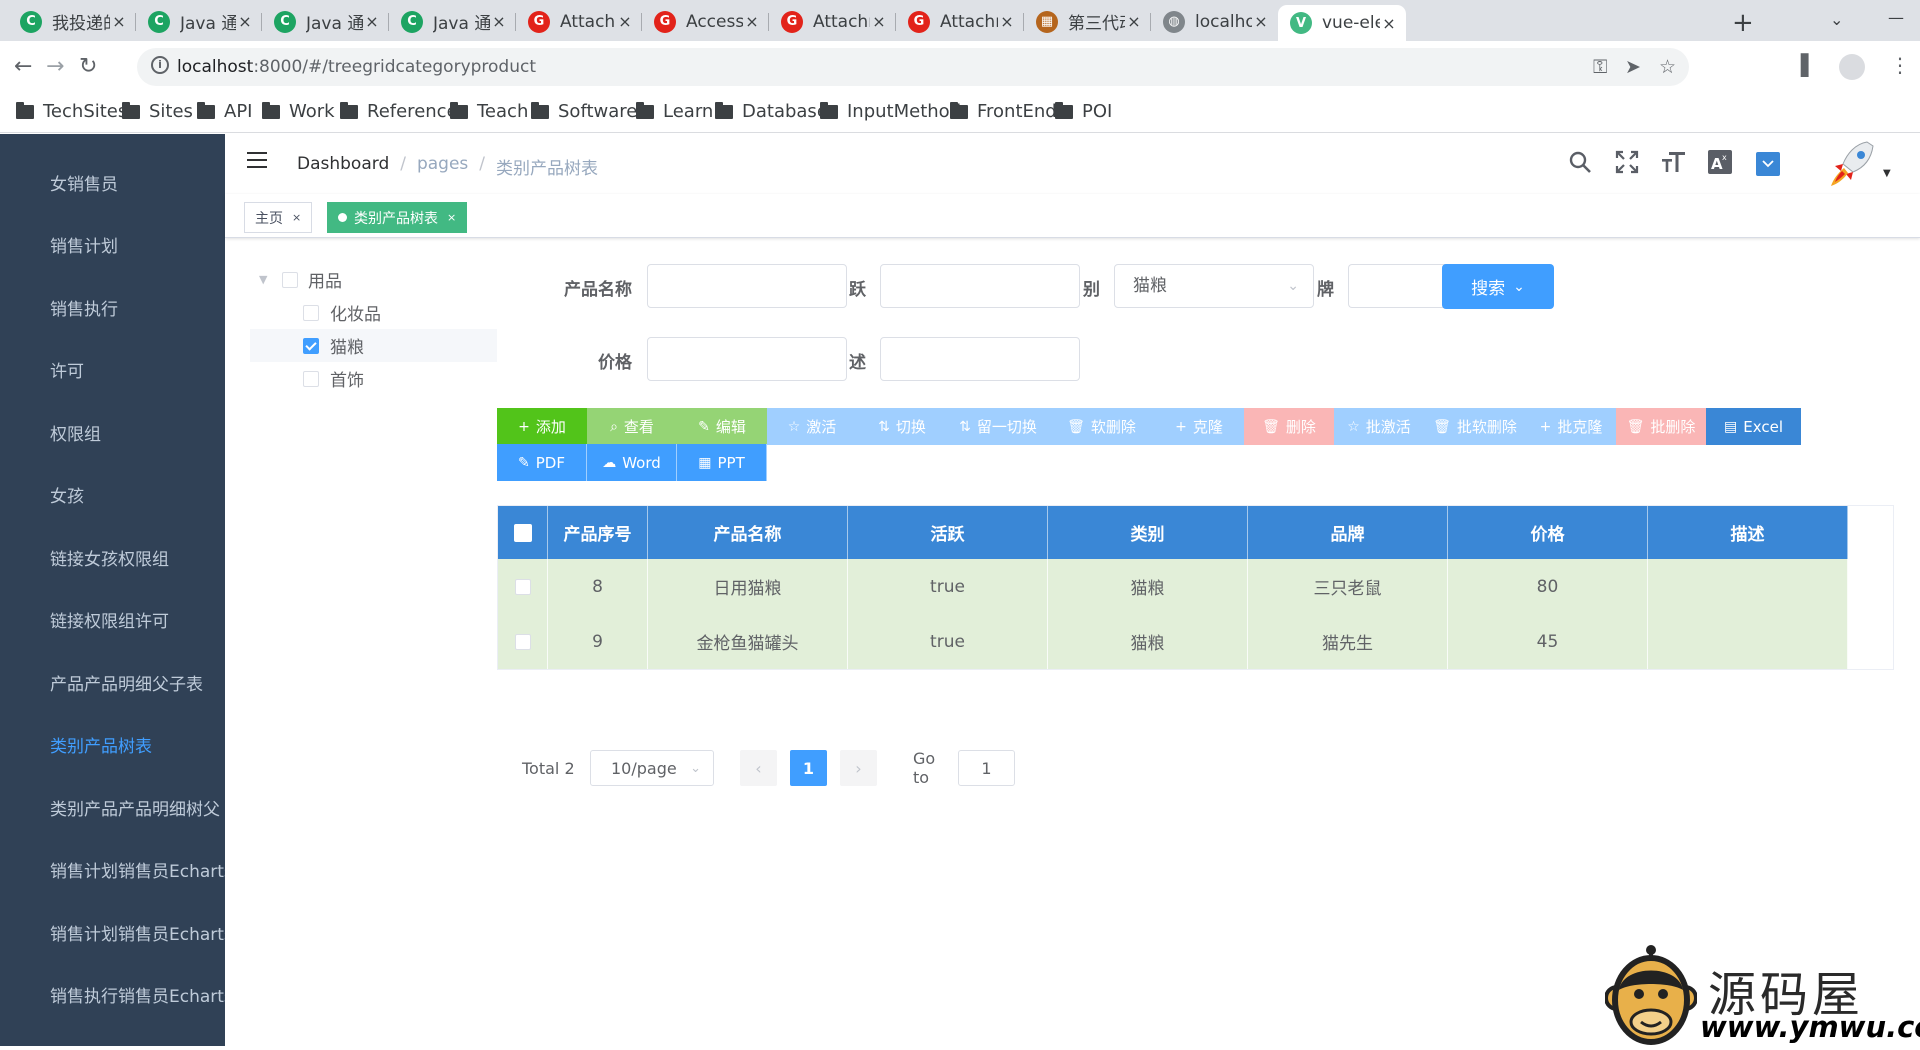  I want to click on hamburger-menu-icon, so click(257, 161).